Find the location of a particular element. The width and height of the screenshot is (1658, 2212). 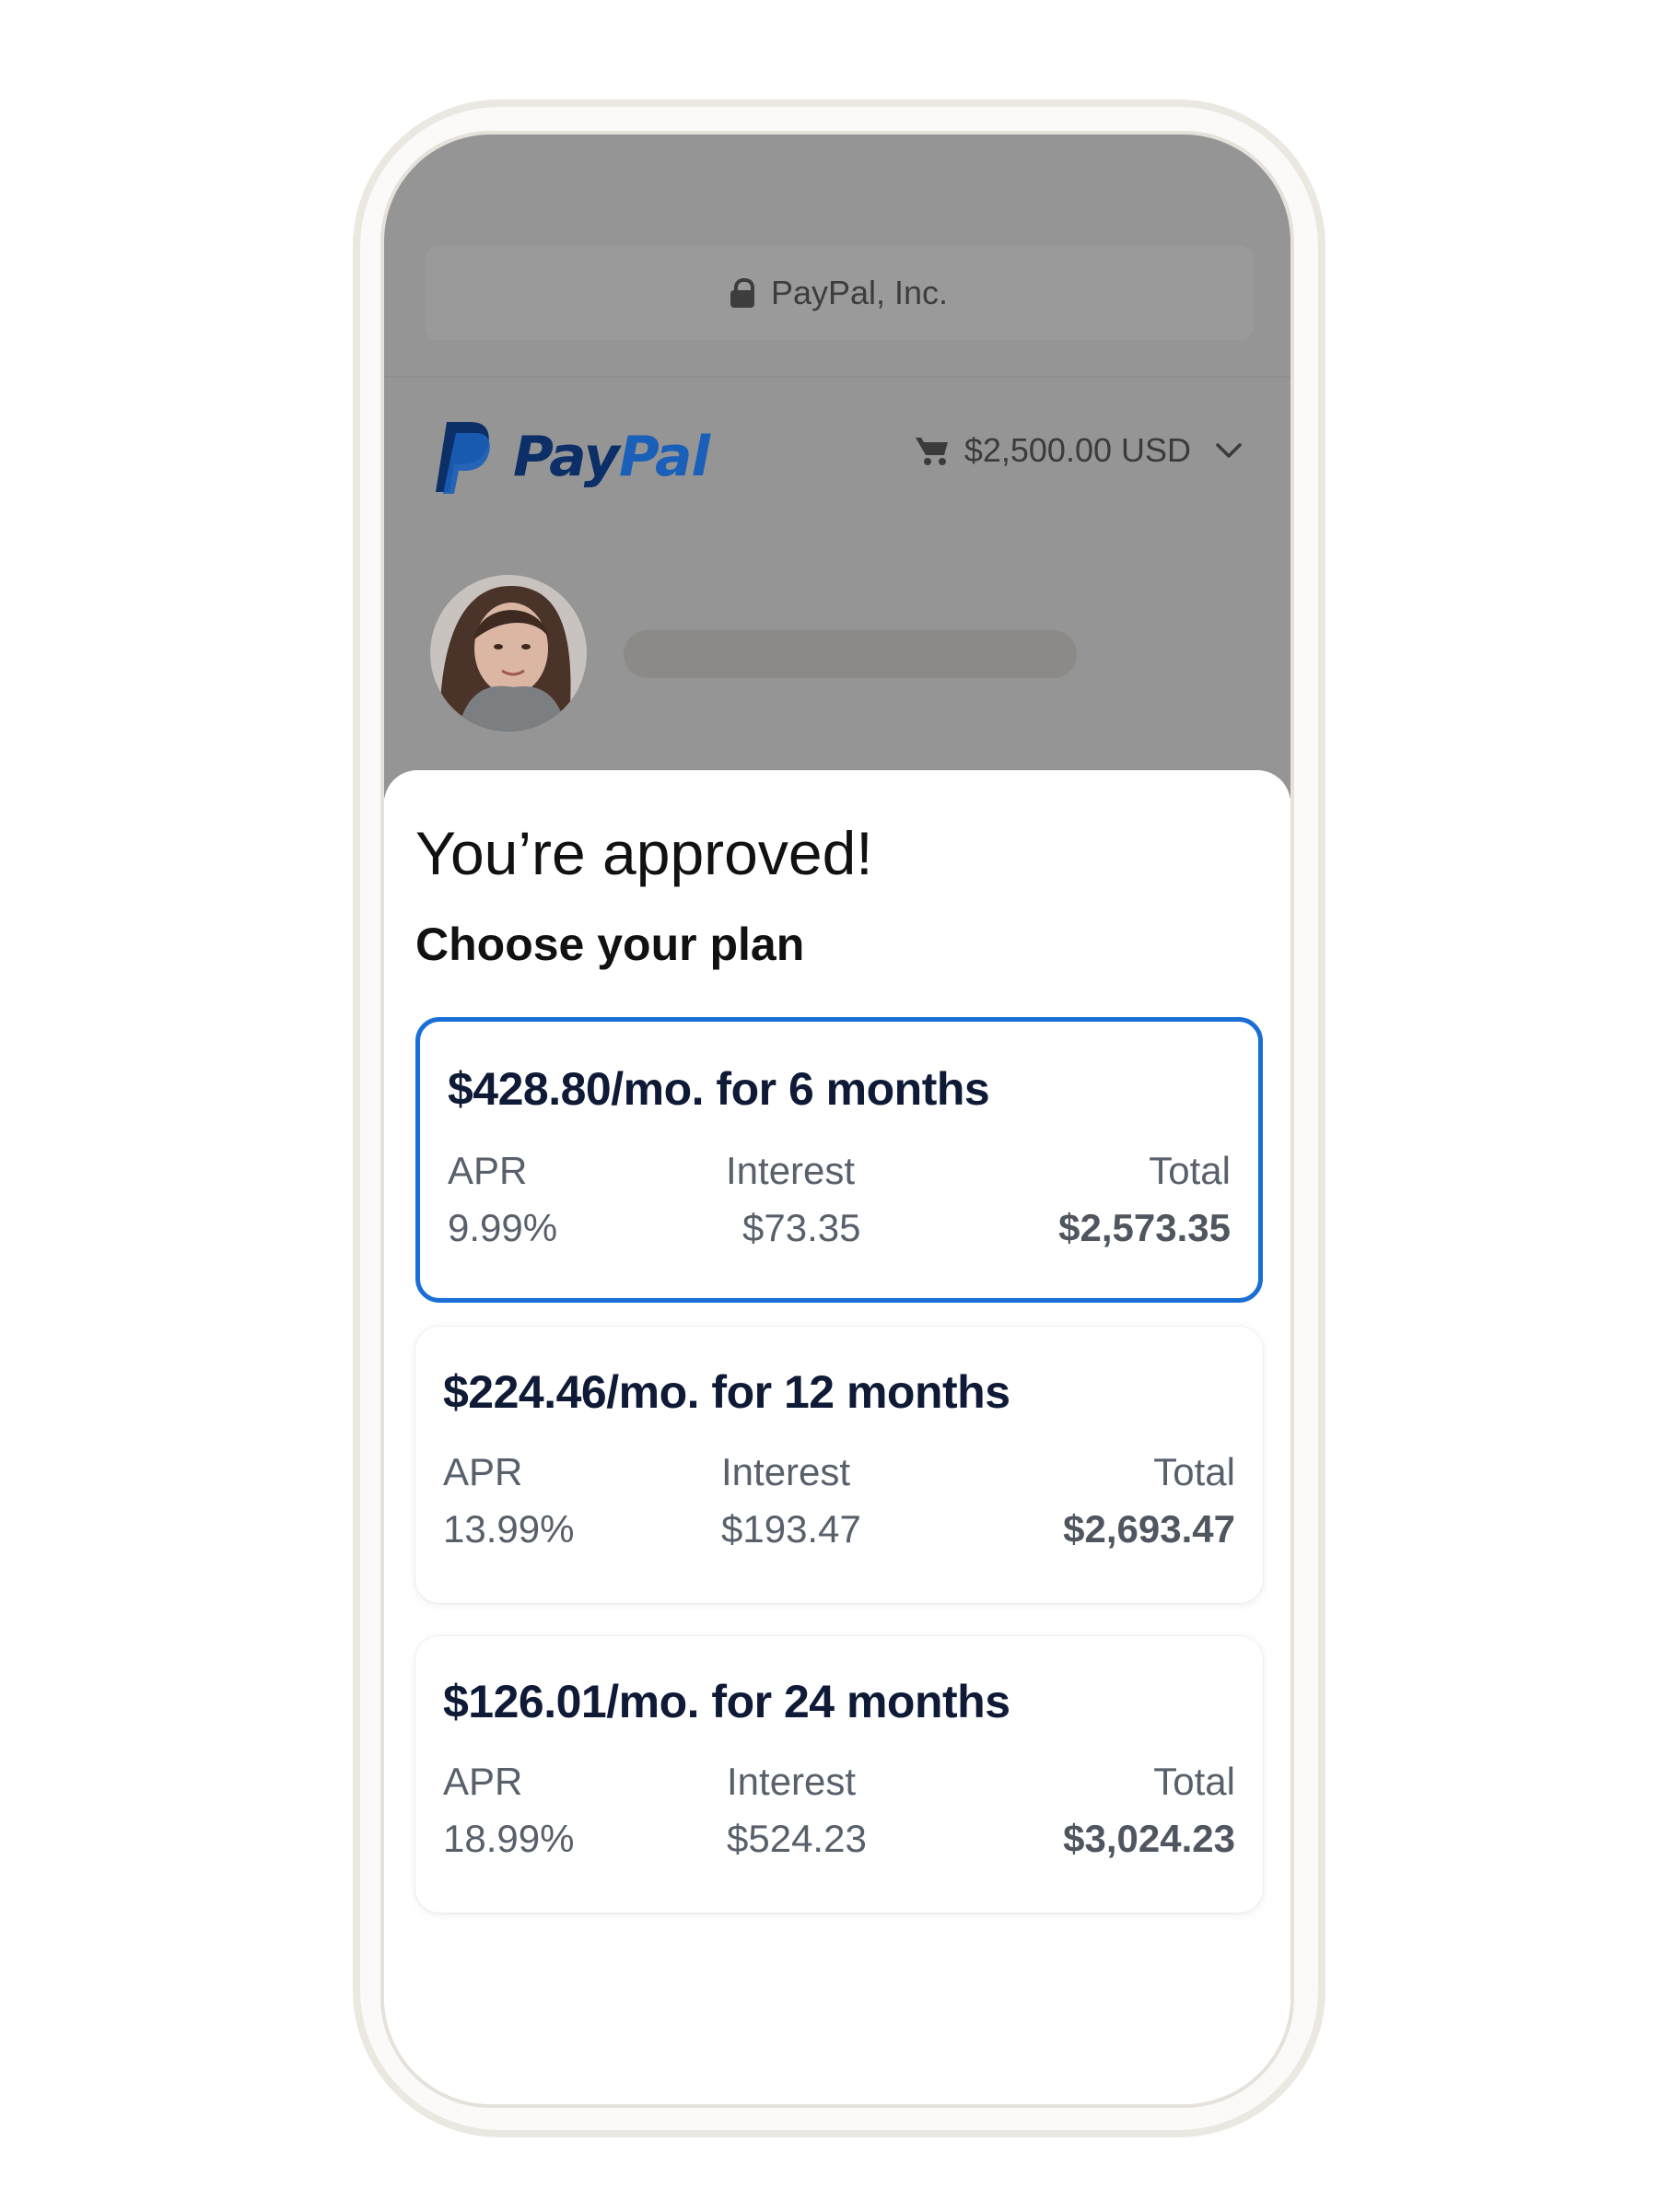

apr-value: 13.99% is located at coordinates (509, 1529).